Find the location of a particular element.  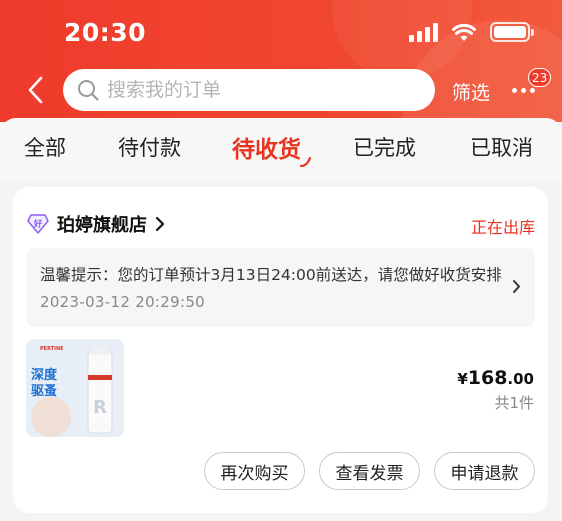

buy-again-button: 再次购买 is located at coordinates (254, 471).